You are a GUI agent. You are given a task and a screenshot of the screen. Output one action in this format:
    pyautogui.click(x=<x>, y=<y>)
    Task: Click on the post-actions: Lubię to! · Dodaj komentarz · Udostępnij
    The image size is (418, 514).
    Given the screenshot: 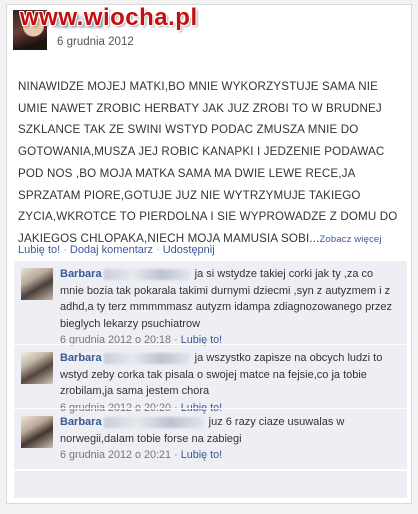 What is the action you would take?
    pyautogui.click(x=116, y=250)
    